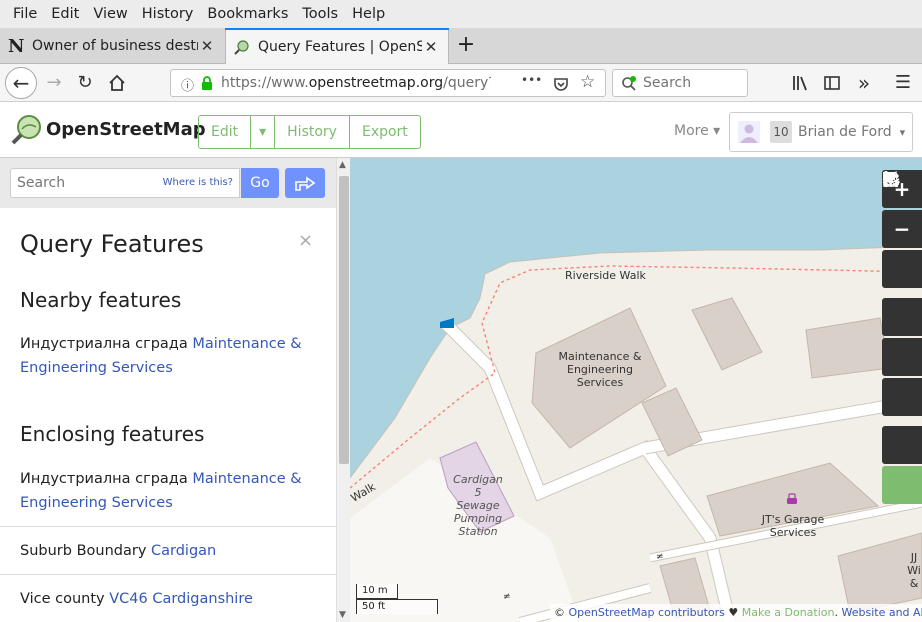 This screenshot has height=622, width=922. Describe the element at coordinates (110, 14) in the screenshot. I see `menu-view: View` at that location.